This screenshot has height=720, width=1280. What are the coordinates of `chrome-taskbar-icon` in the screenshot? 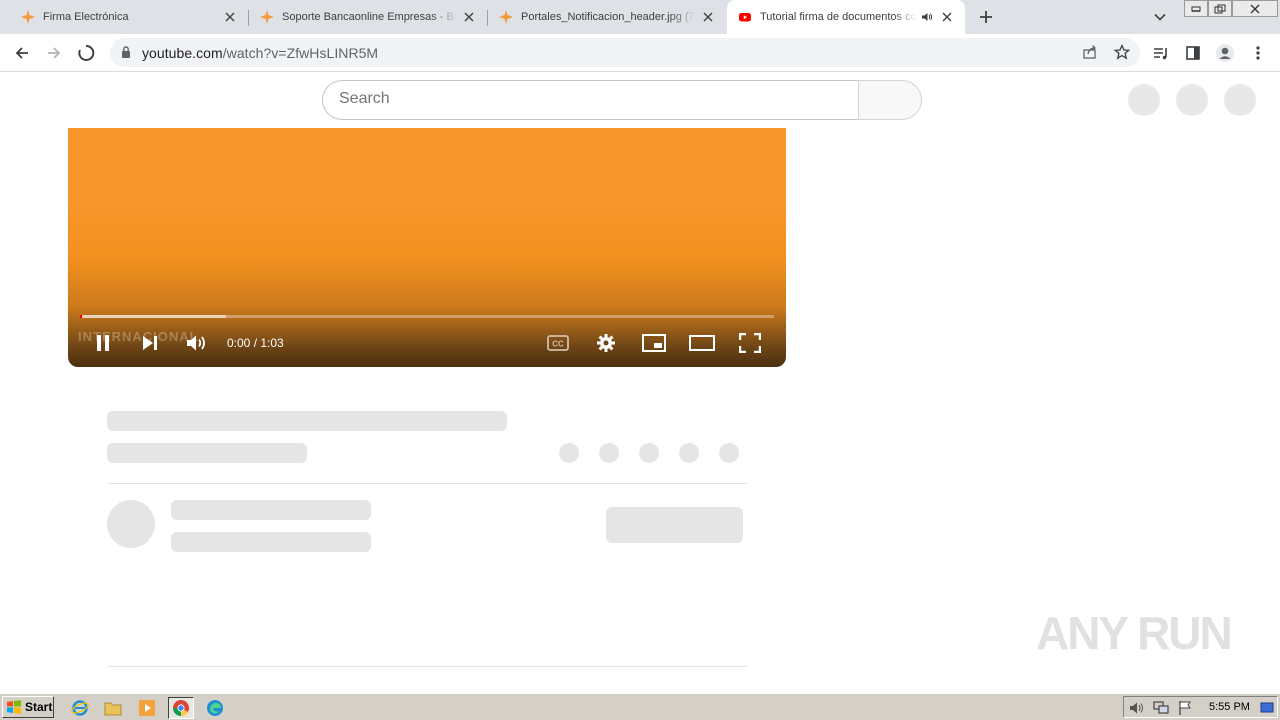 It's located at (181, 708).